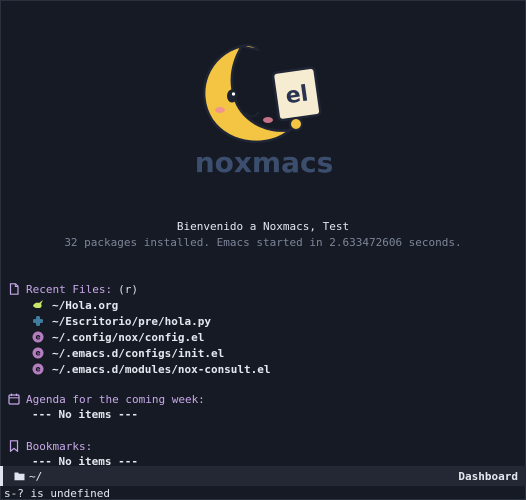 The image size is (526, 500). What do you see at coordinates (85, 414) in the screenshot?
I see `agenda-empty-text: --- No items ---` at bounding box center [85, 414].